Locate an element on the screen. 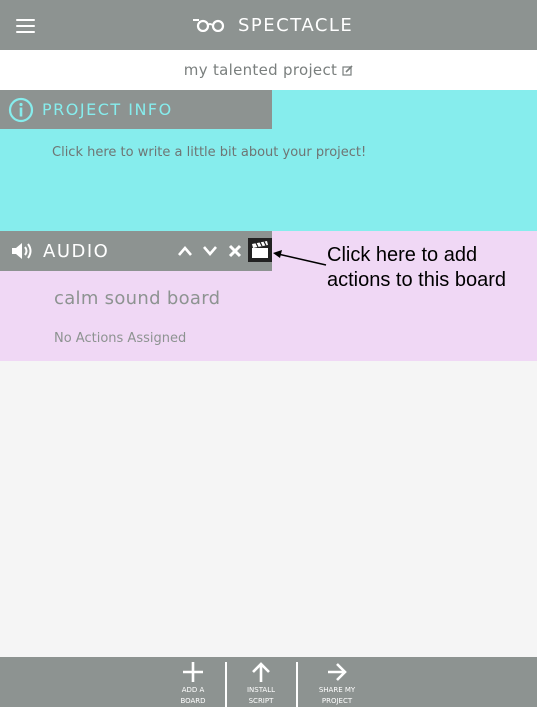 This screenshot has width=537, height=707. arrow-up-icon is located at coordinates (261, 672).